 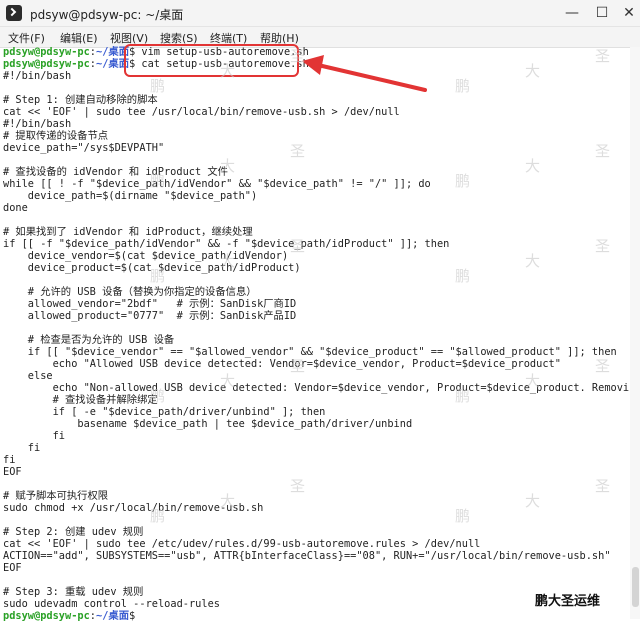 What do you see at coordinates (568, 601) in the screenshot?
I see `brand-watermark: 鹏大圣运维` at bounding box center [568, 601].